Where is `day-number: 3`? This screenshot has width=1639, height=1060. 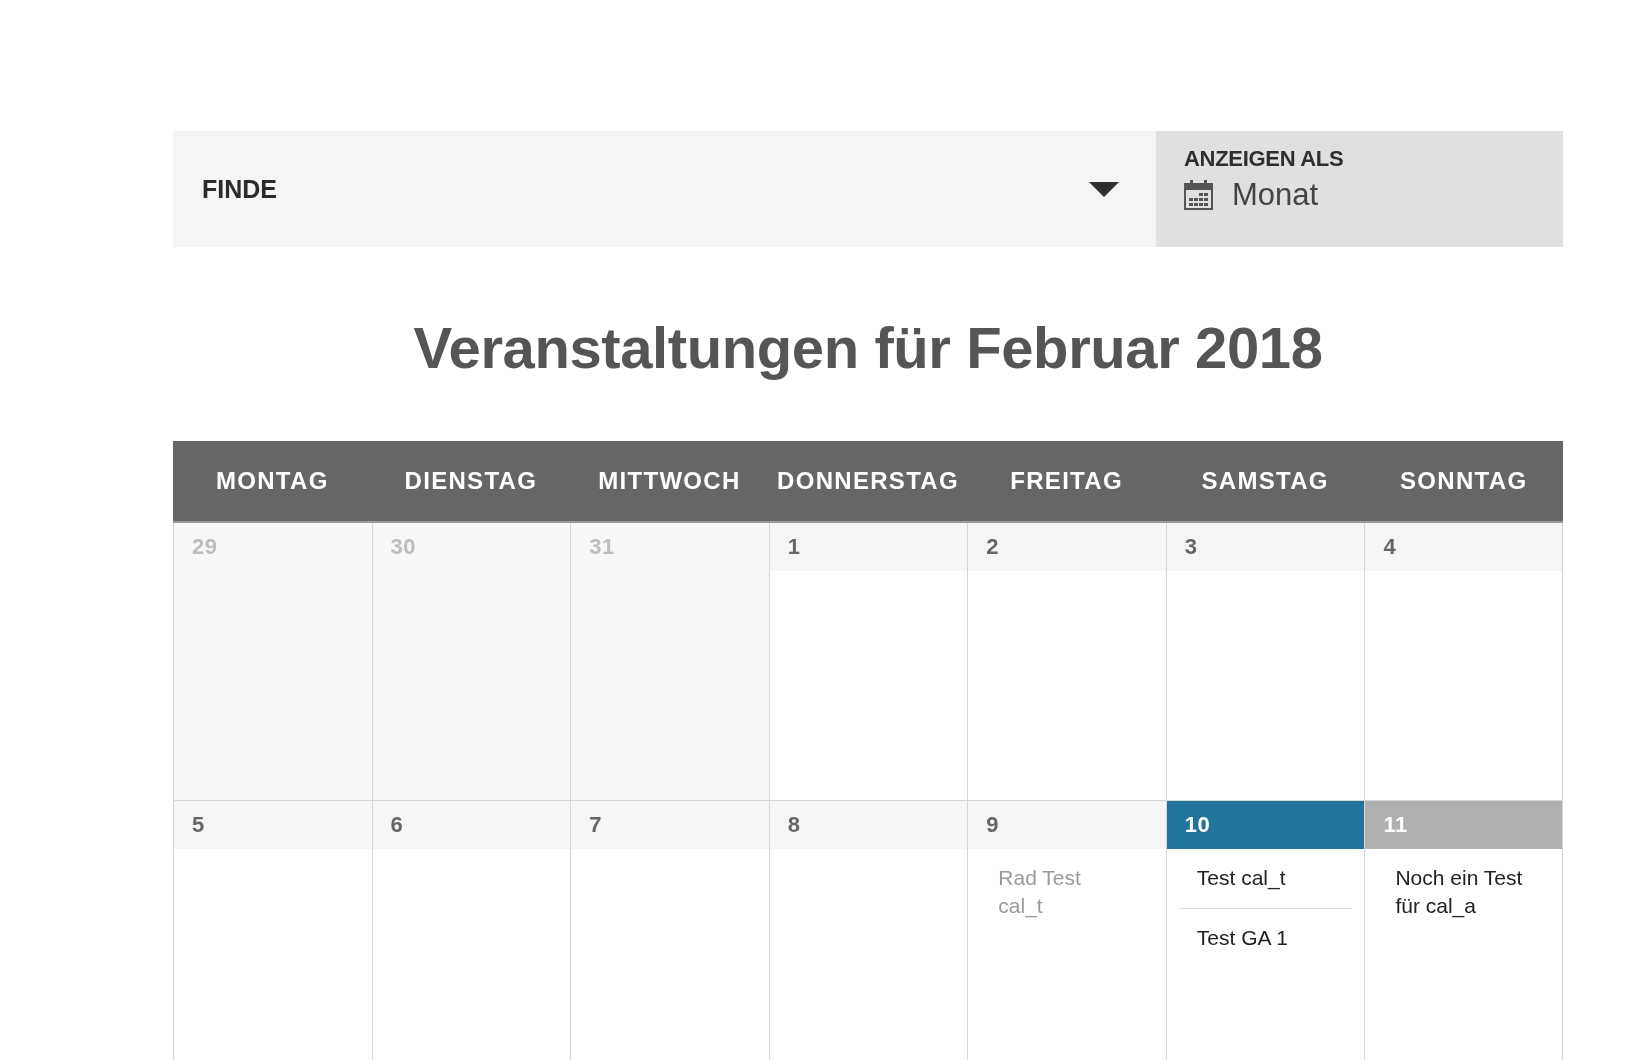
day-number: 3 is located at coordinates (1265, 547).